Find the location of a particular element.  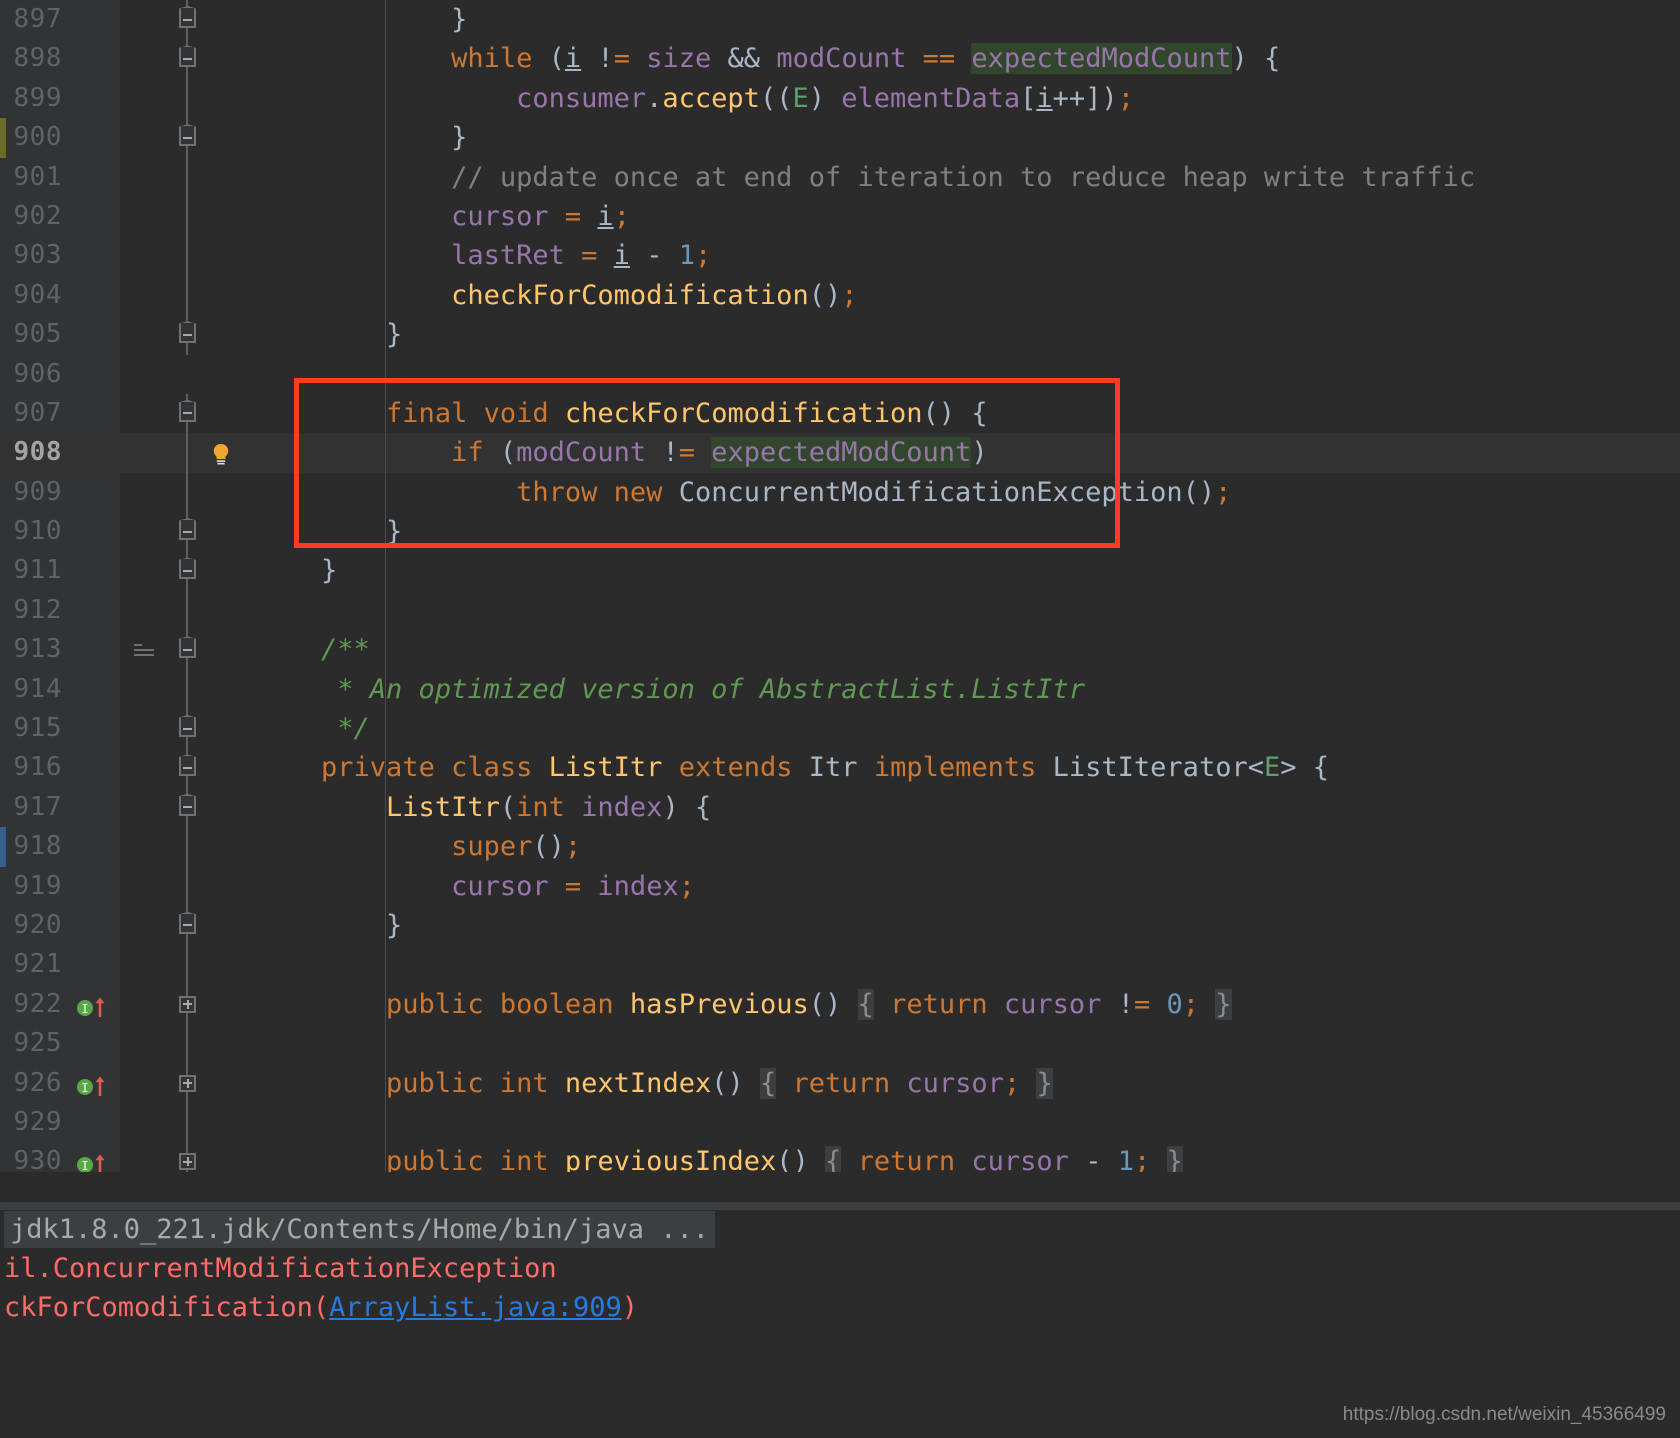

editor-line: 908 if (modCount != expectedModCount) is located at coordinates (840, 453).